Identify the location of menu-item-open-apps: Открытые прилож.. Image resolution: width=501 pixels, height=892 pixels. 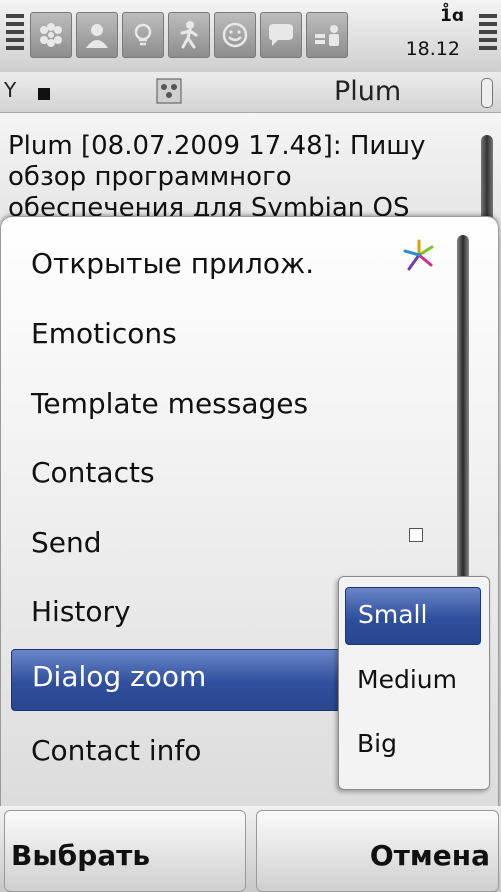
(176, 265).